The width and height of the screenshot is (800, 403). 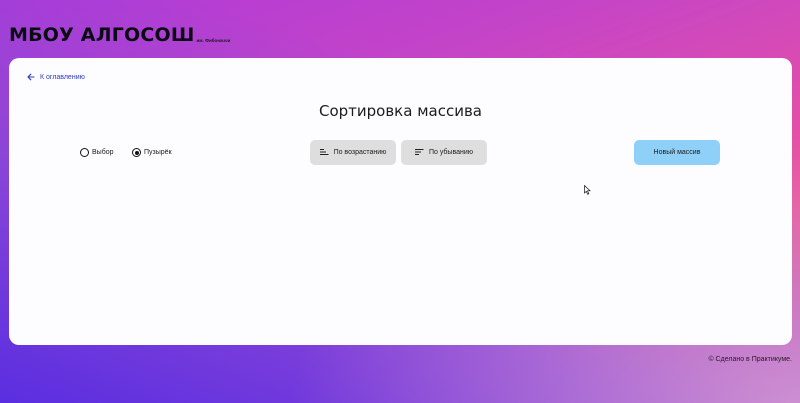 I want to click on radio-label-selection: Выбор, so click(x=103, y=152).